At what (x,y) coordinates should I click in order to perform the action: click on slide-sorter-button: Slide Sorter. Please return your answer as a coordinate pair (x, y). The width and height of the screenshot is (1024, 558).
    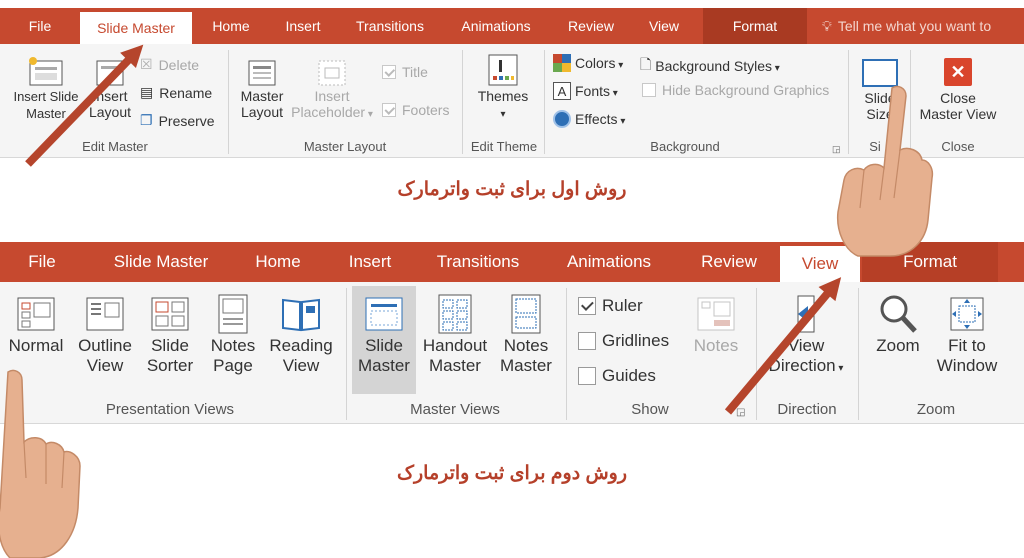
    Looking at the image, I should click on (170, 333).